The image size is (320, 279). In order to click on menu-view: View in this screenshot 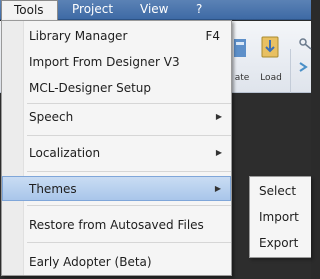, I will do `click(154, 10)`.